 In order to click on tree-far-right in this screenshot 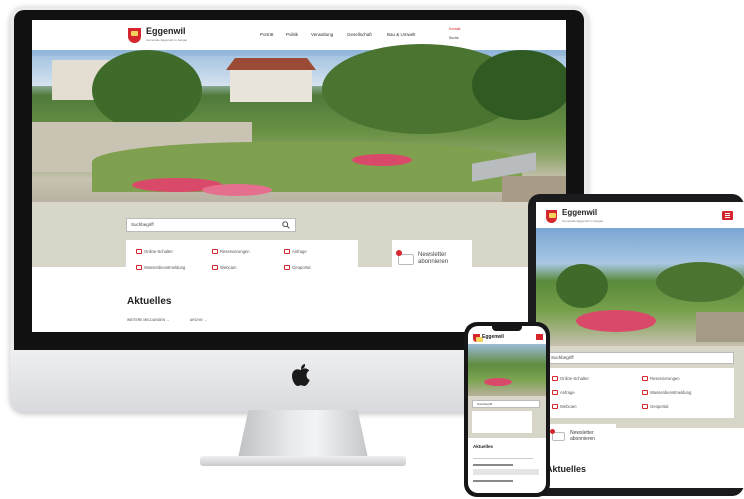, I will do `click(519, 85)`.